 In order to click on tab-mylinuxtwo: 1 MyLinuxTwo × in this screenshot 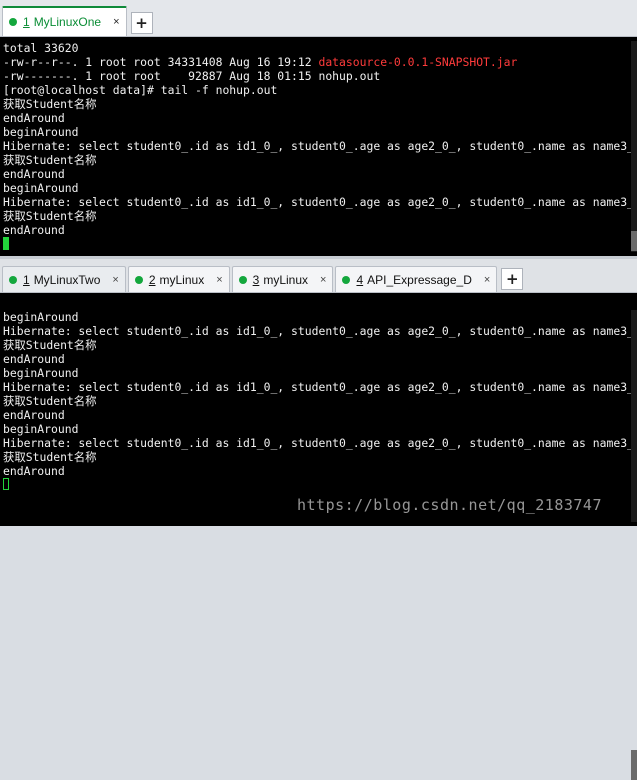, I will do `click(64, 279)`.